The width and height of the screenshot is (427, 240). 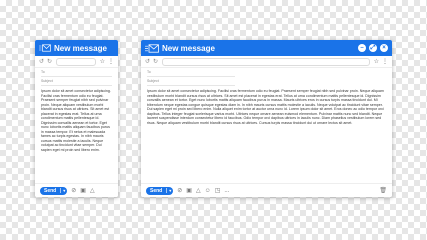 What do you see at coordinates (362, 48) in the screenshot?
I see `minimize-icon: –` at bounding box center [362, 48].